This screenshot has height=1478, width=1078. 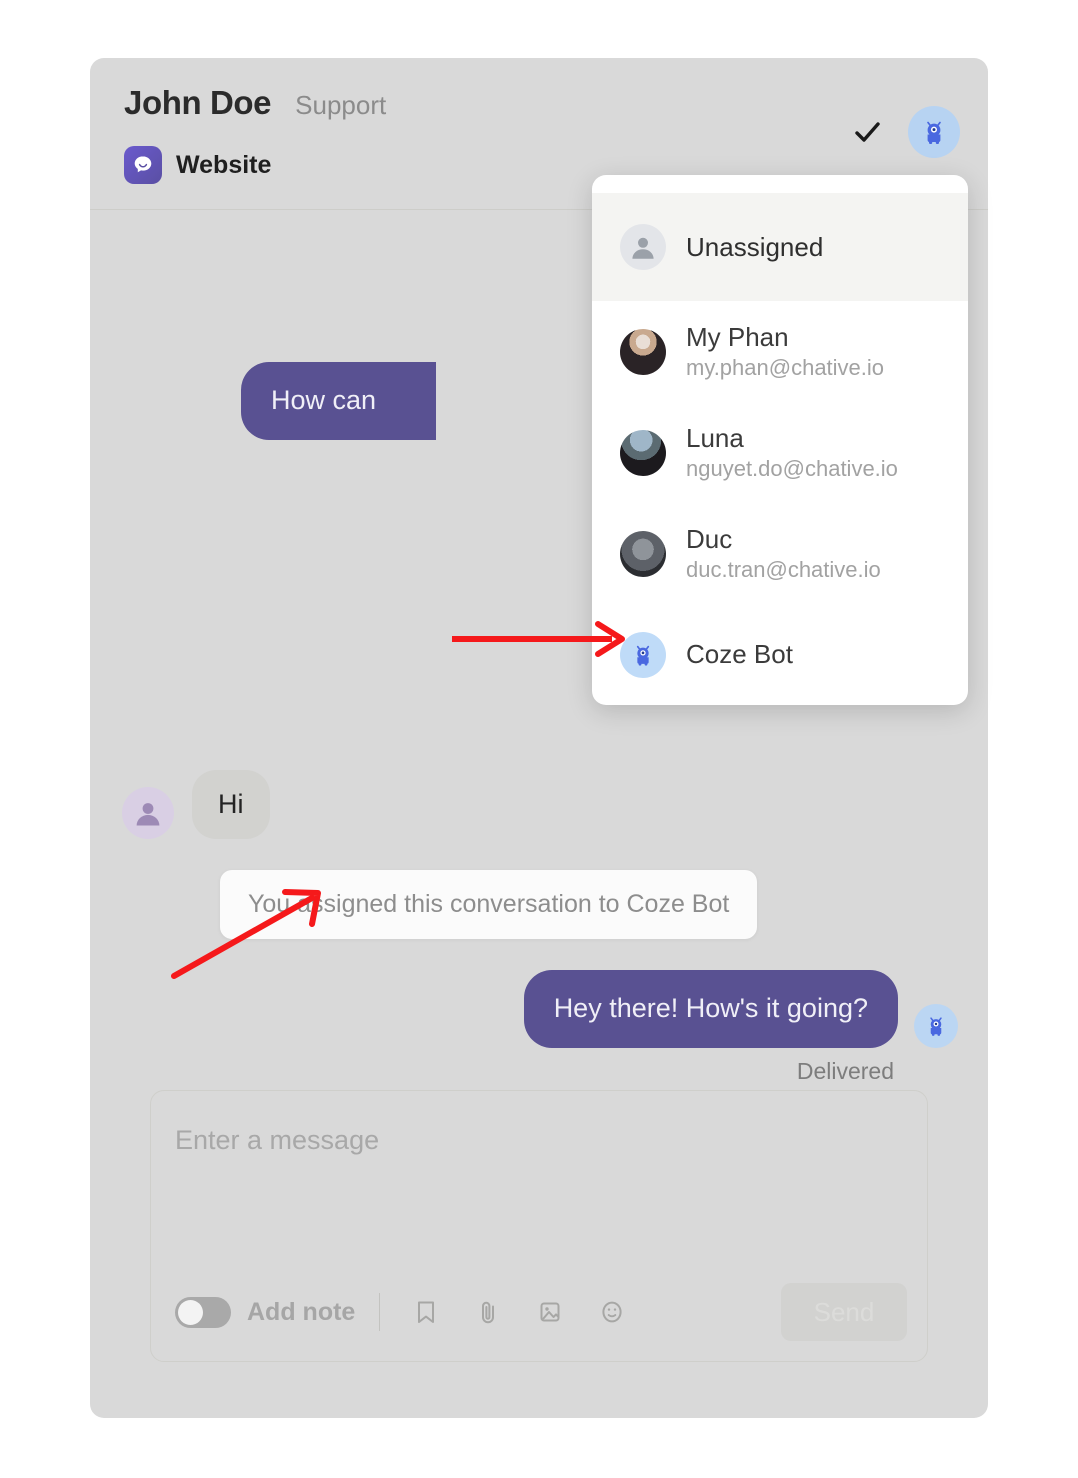 I want to click on dropdown-item-coze-bot: Coze Bot, so click(x=780, y=654).